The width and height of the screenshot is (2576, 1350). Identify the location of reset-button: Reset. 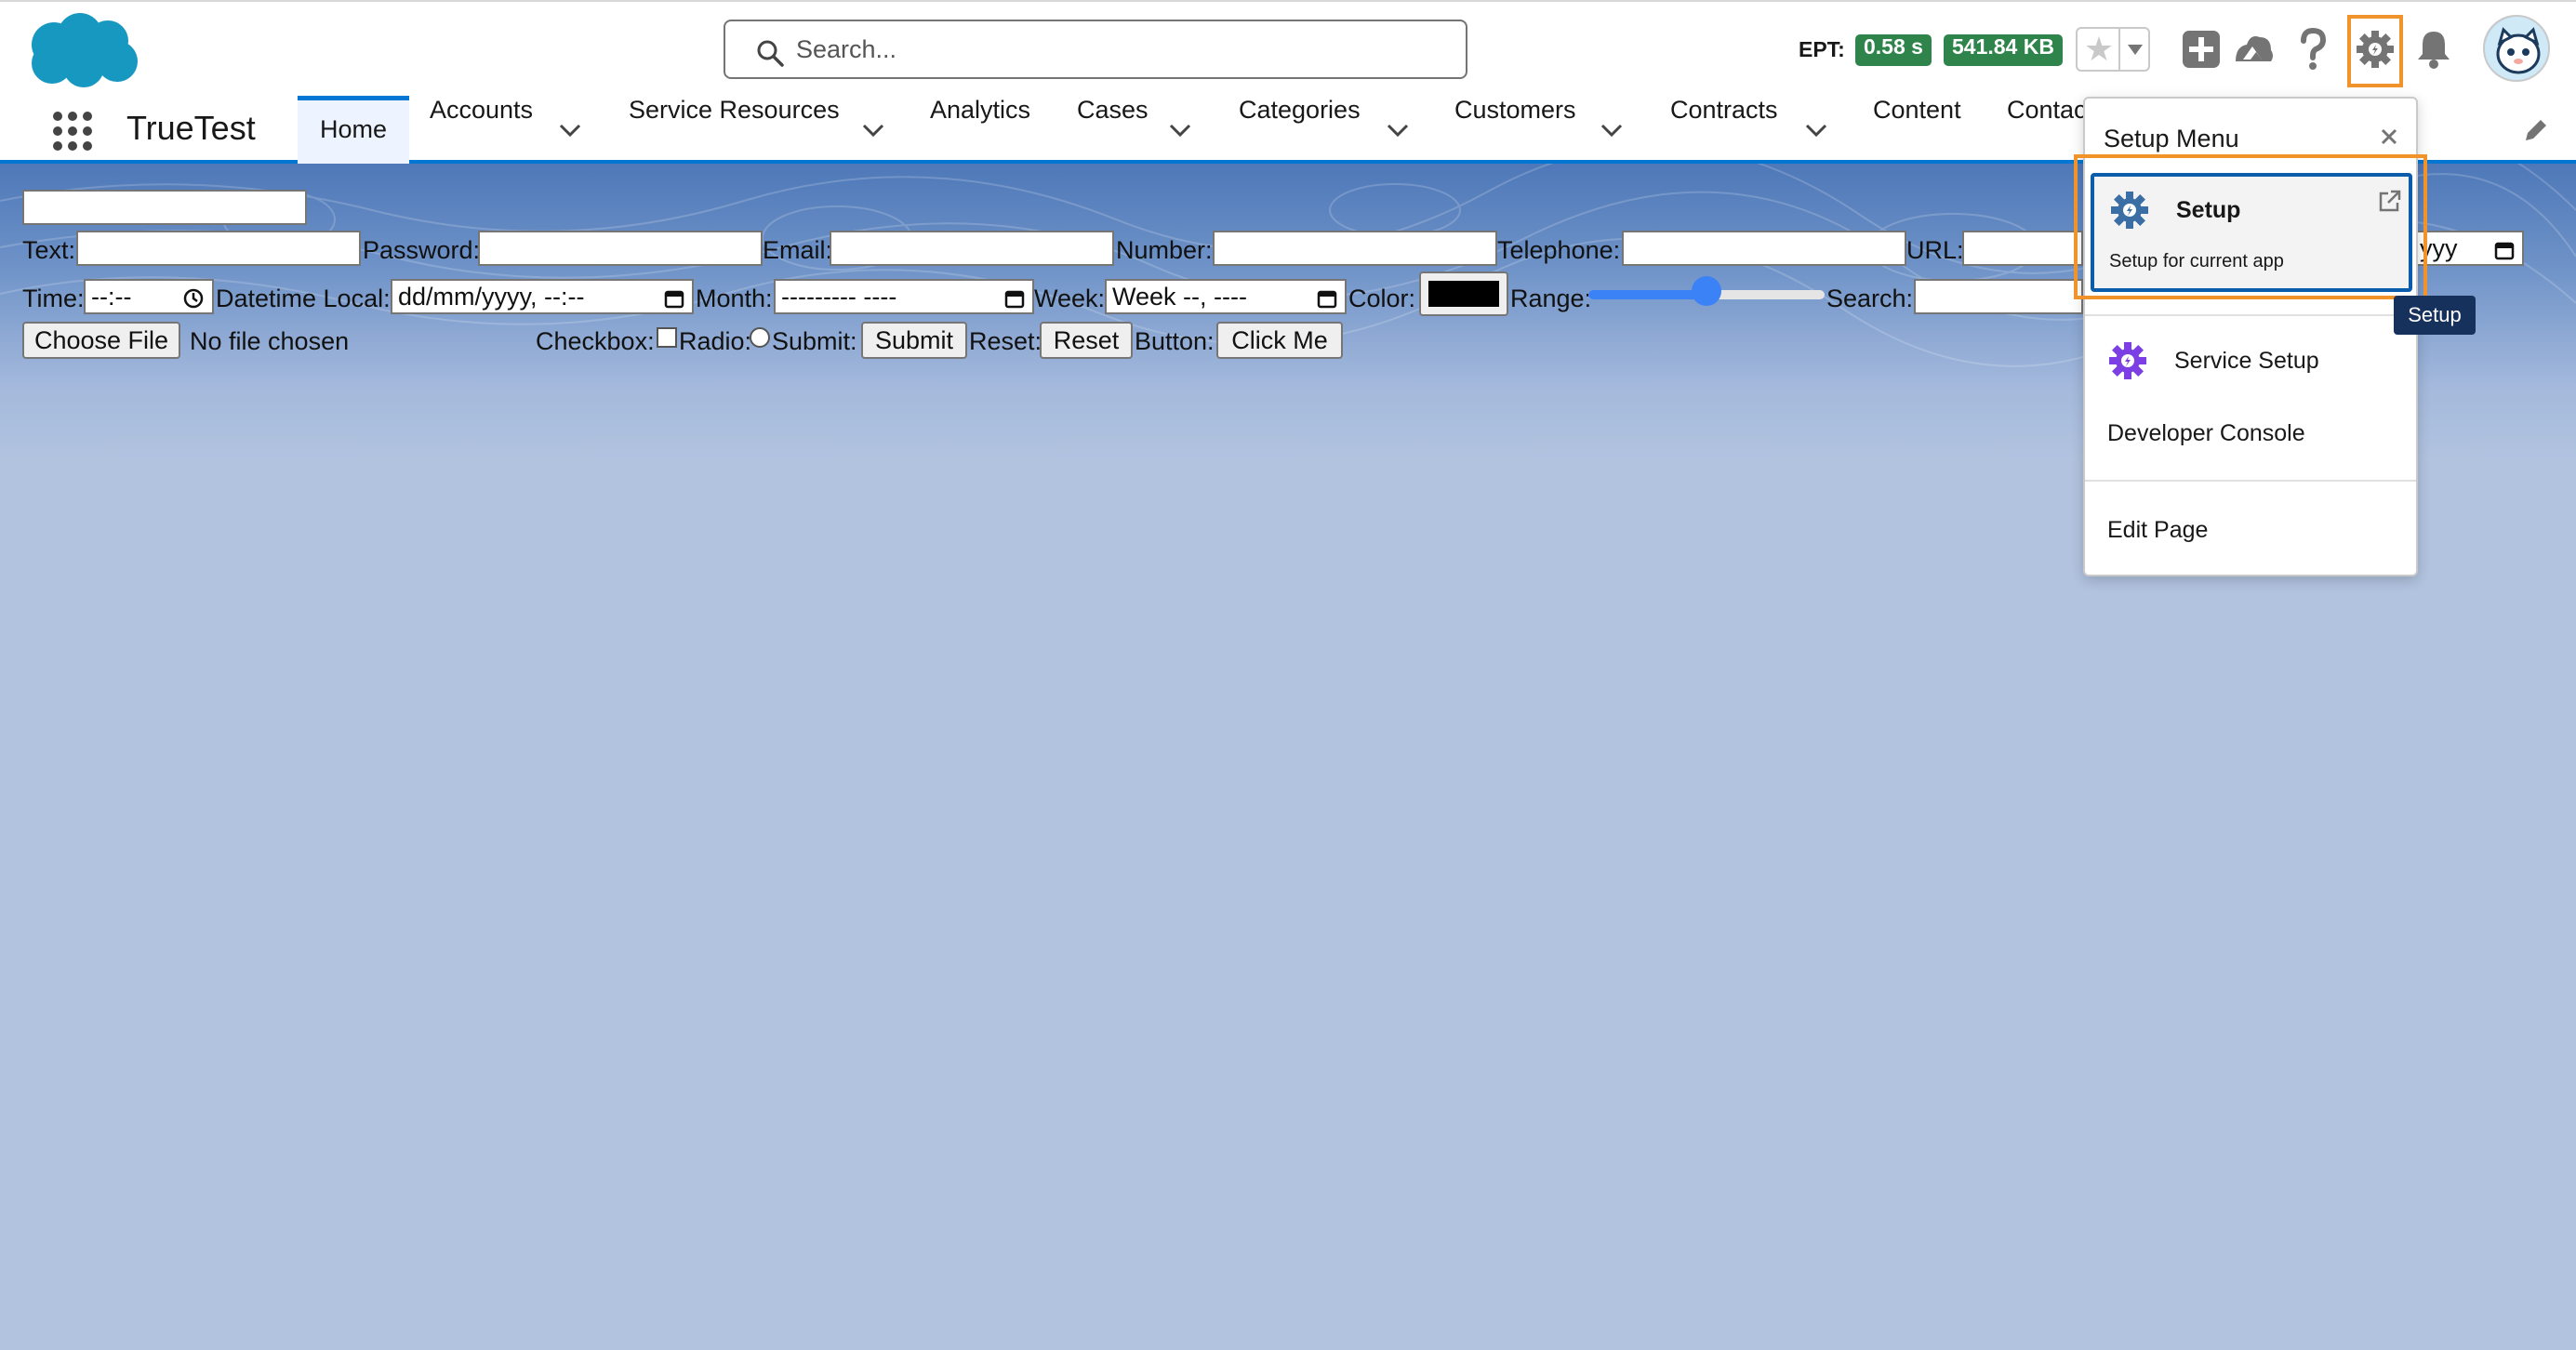
(1086, 340).